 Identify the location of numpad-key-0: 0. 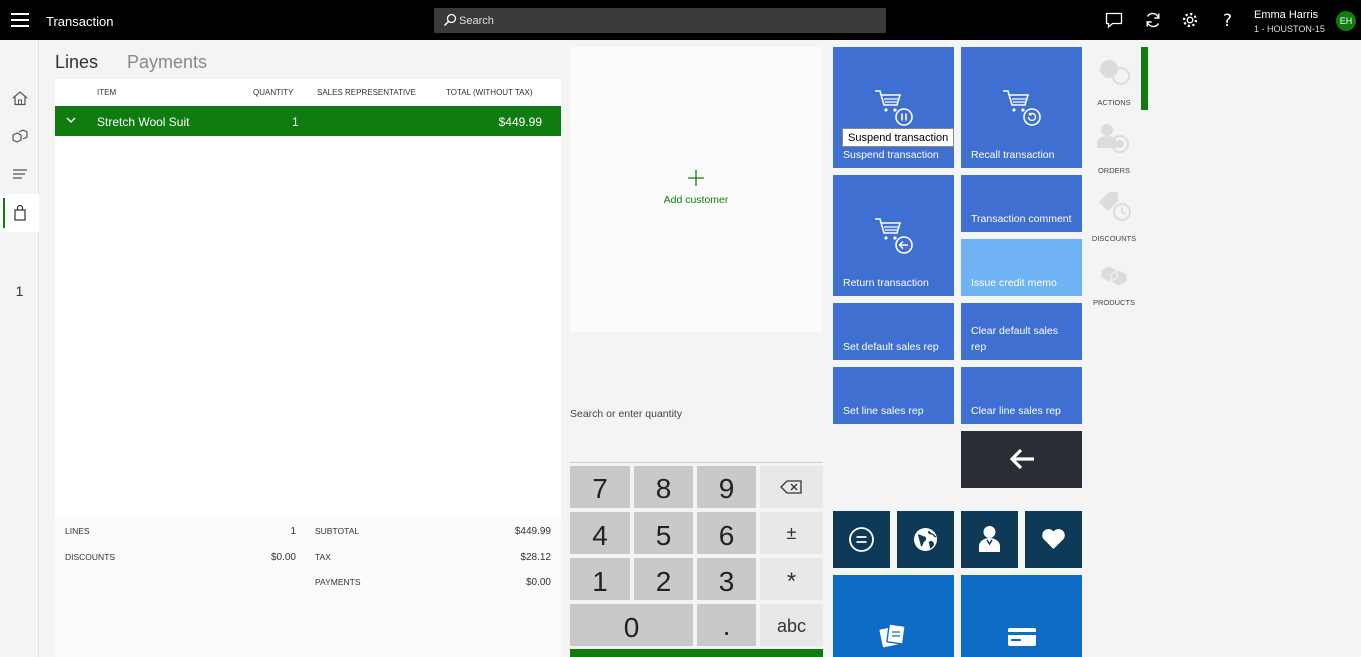
(631, 625).